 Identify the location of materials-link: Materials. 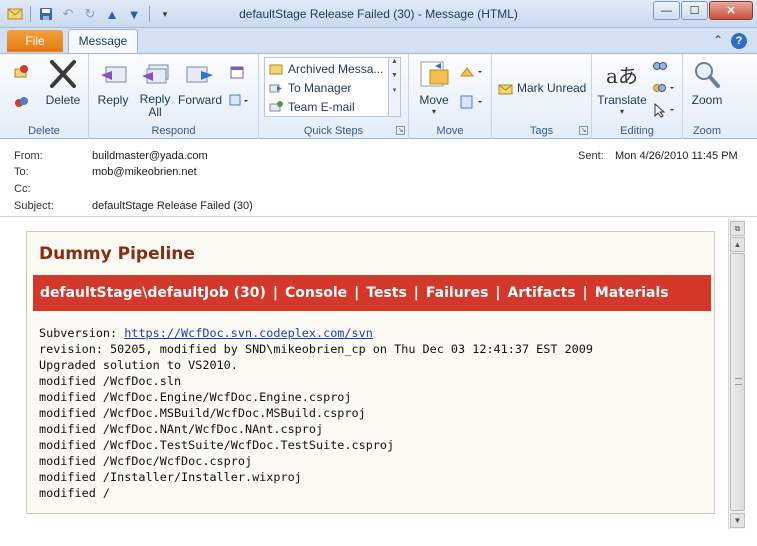
(632, 293).